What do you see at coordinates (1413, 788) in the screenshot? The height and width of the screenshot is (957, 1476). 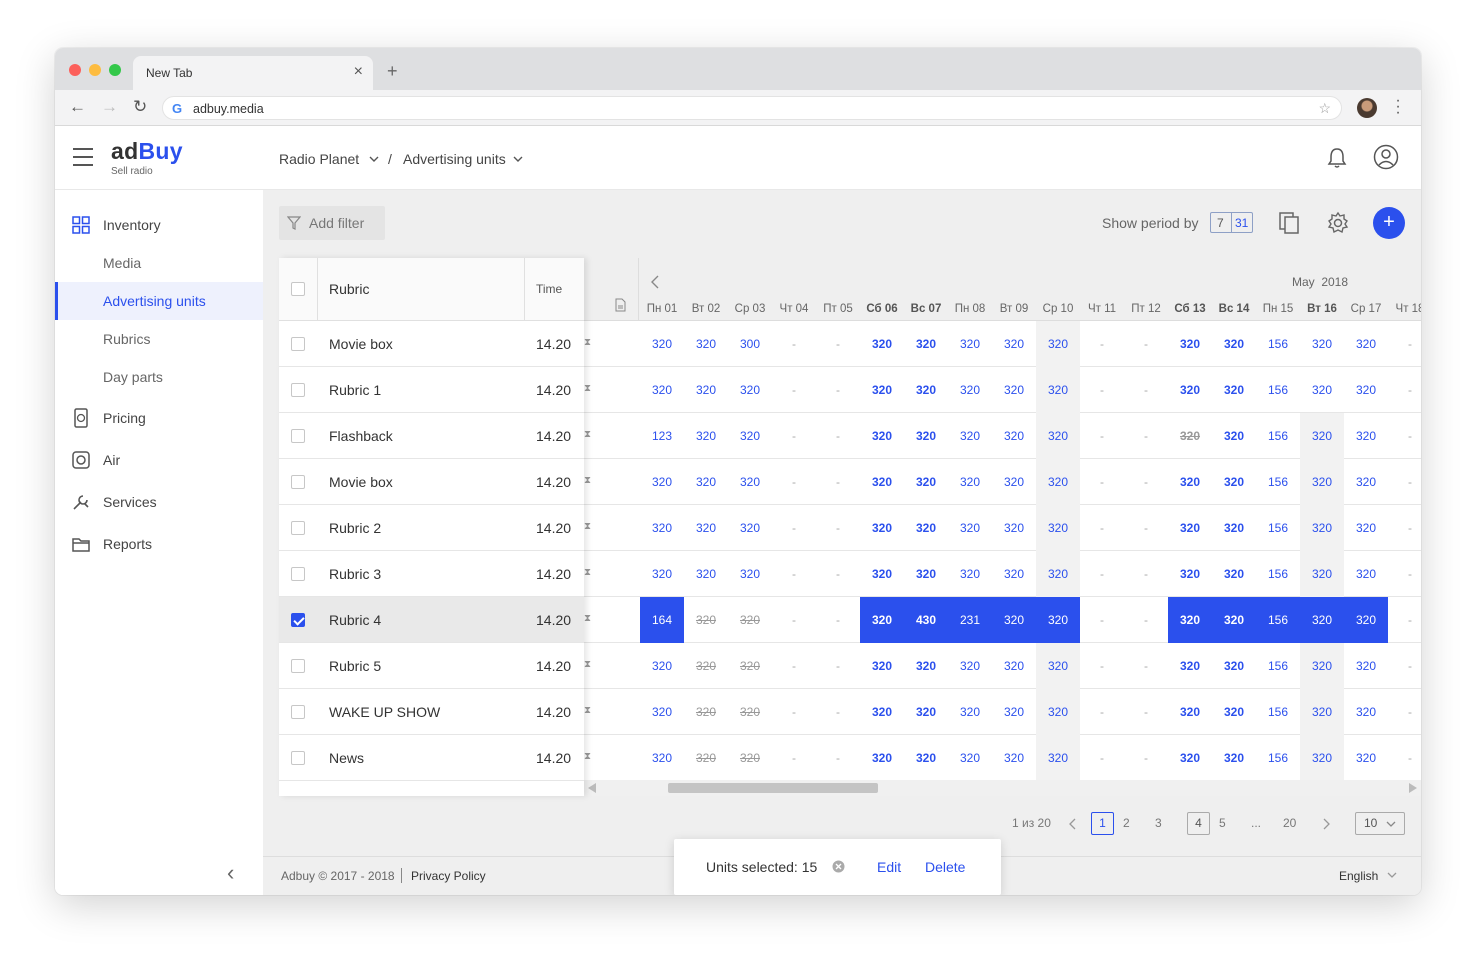 I see `scroll-right-icon` at bounding box center [1413, 788].